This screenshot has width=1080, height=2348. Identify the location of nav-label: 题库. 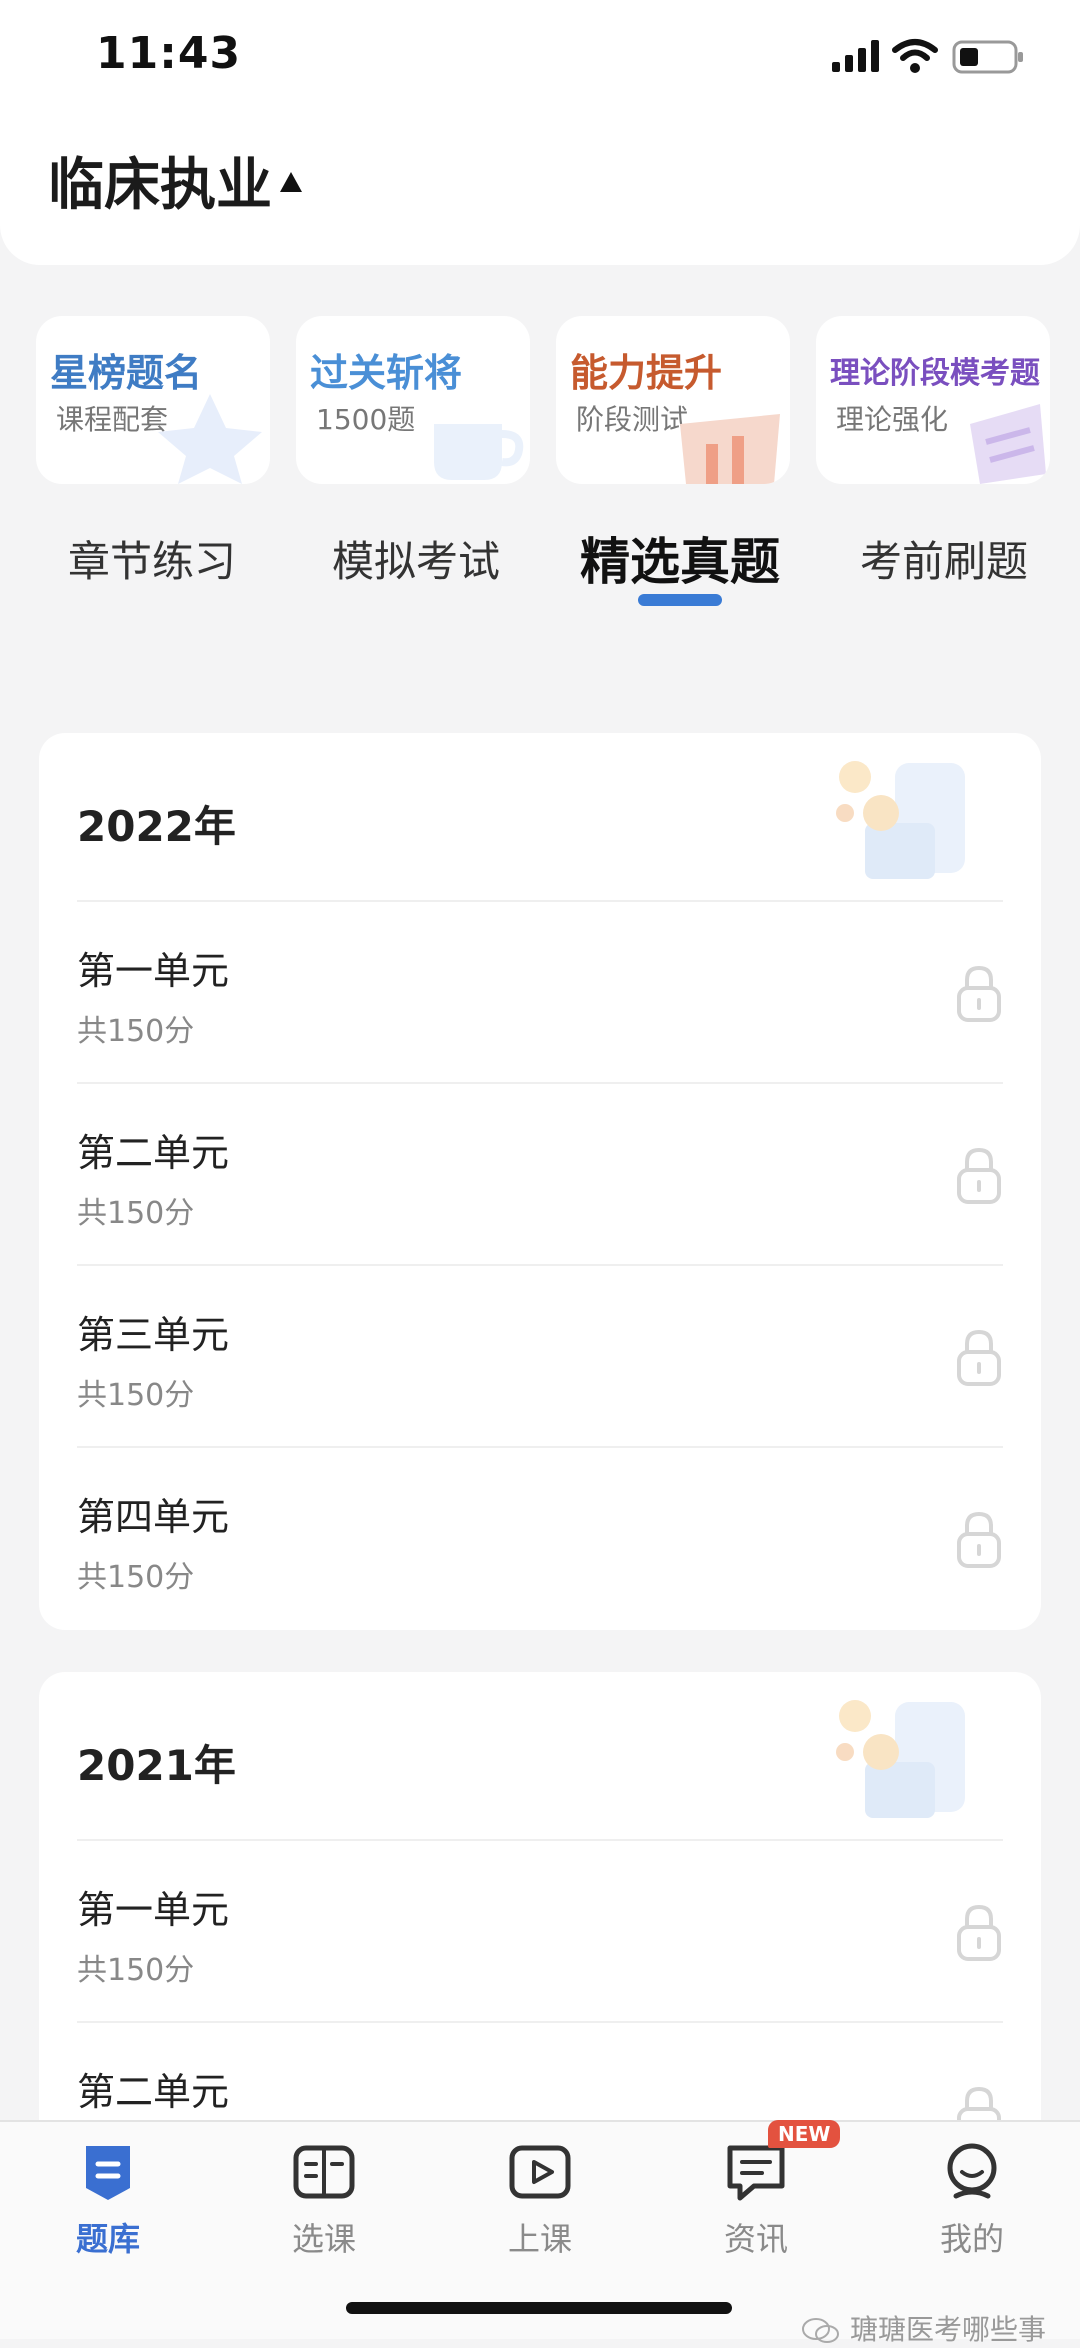
(107, 2239).